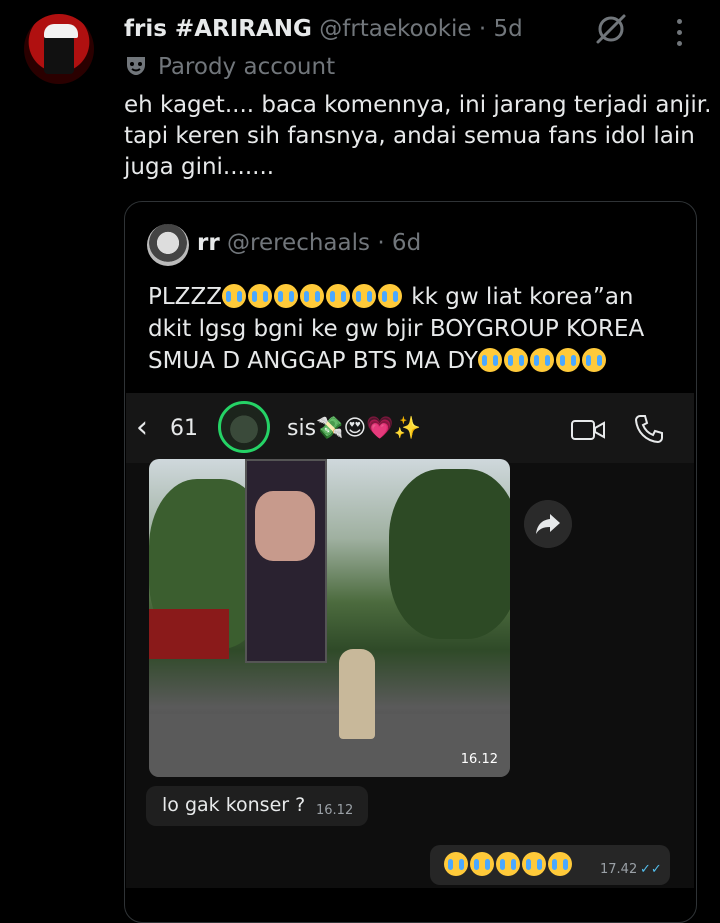  I want to click on tweet-time: · 5d, so click(501, 29).